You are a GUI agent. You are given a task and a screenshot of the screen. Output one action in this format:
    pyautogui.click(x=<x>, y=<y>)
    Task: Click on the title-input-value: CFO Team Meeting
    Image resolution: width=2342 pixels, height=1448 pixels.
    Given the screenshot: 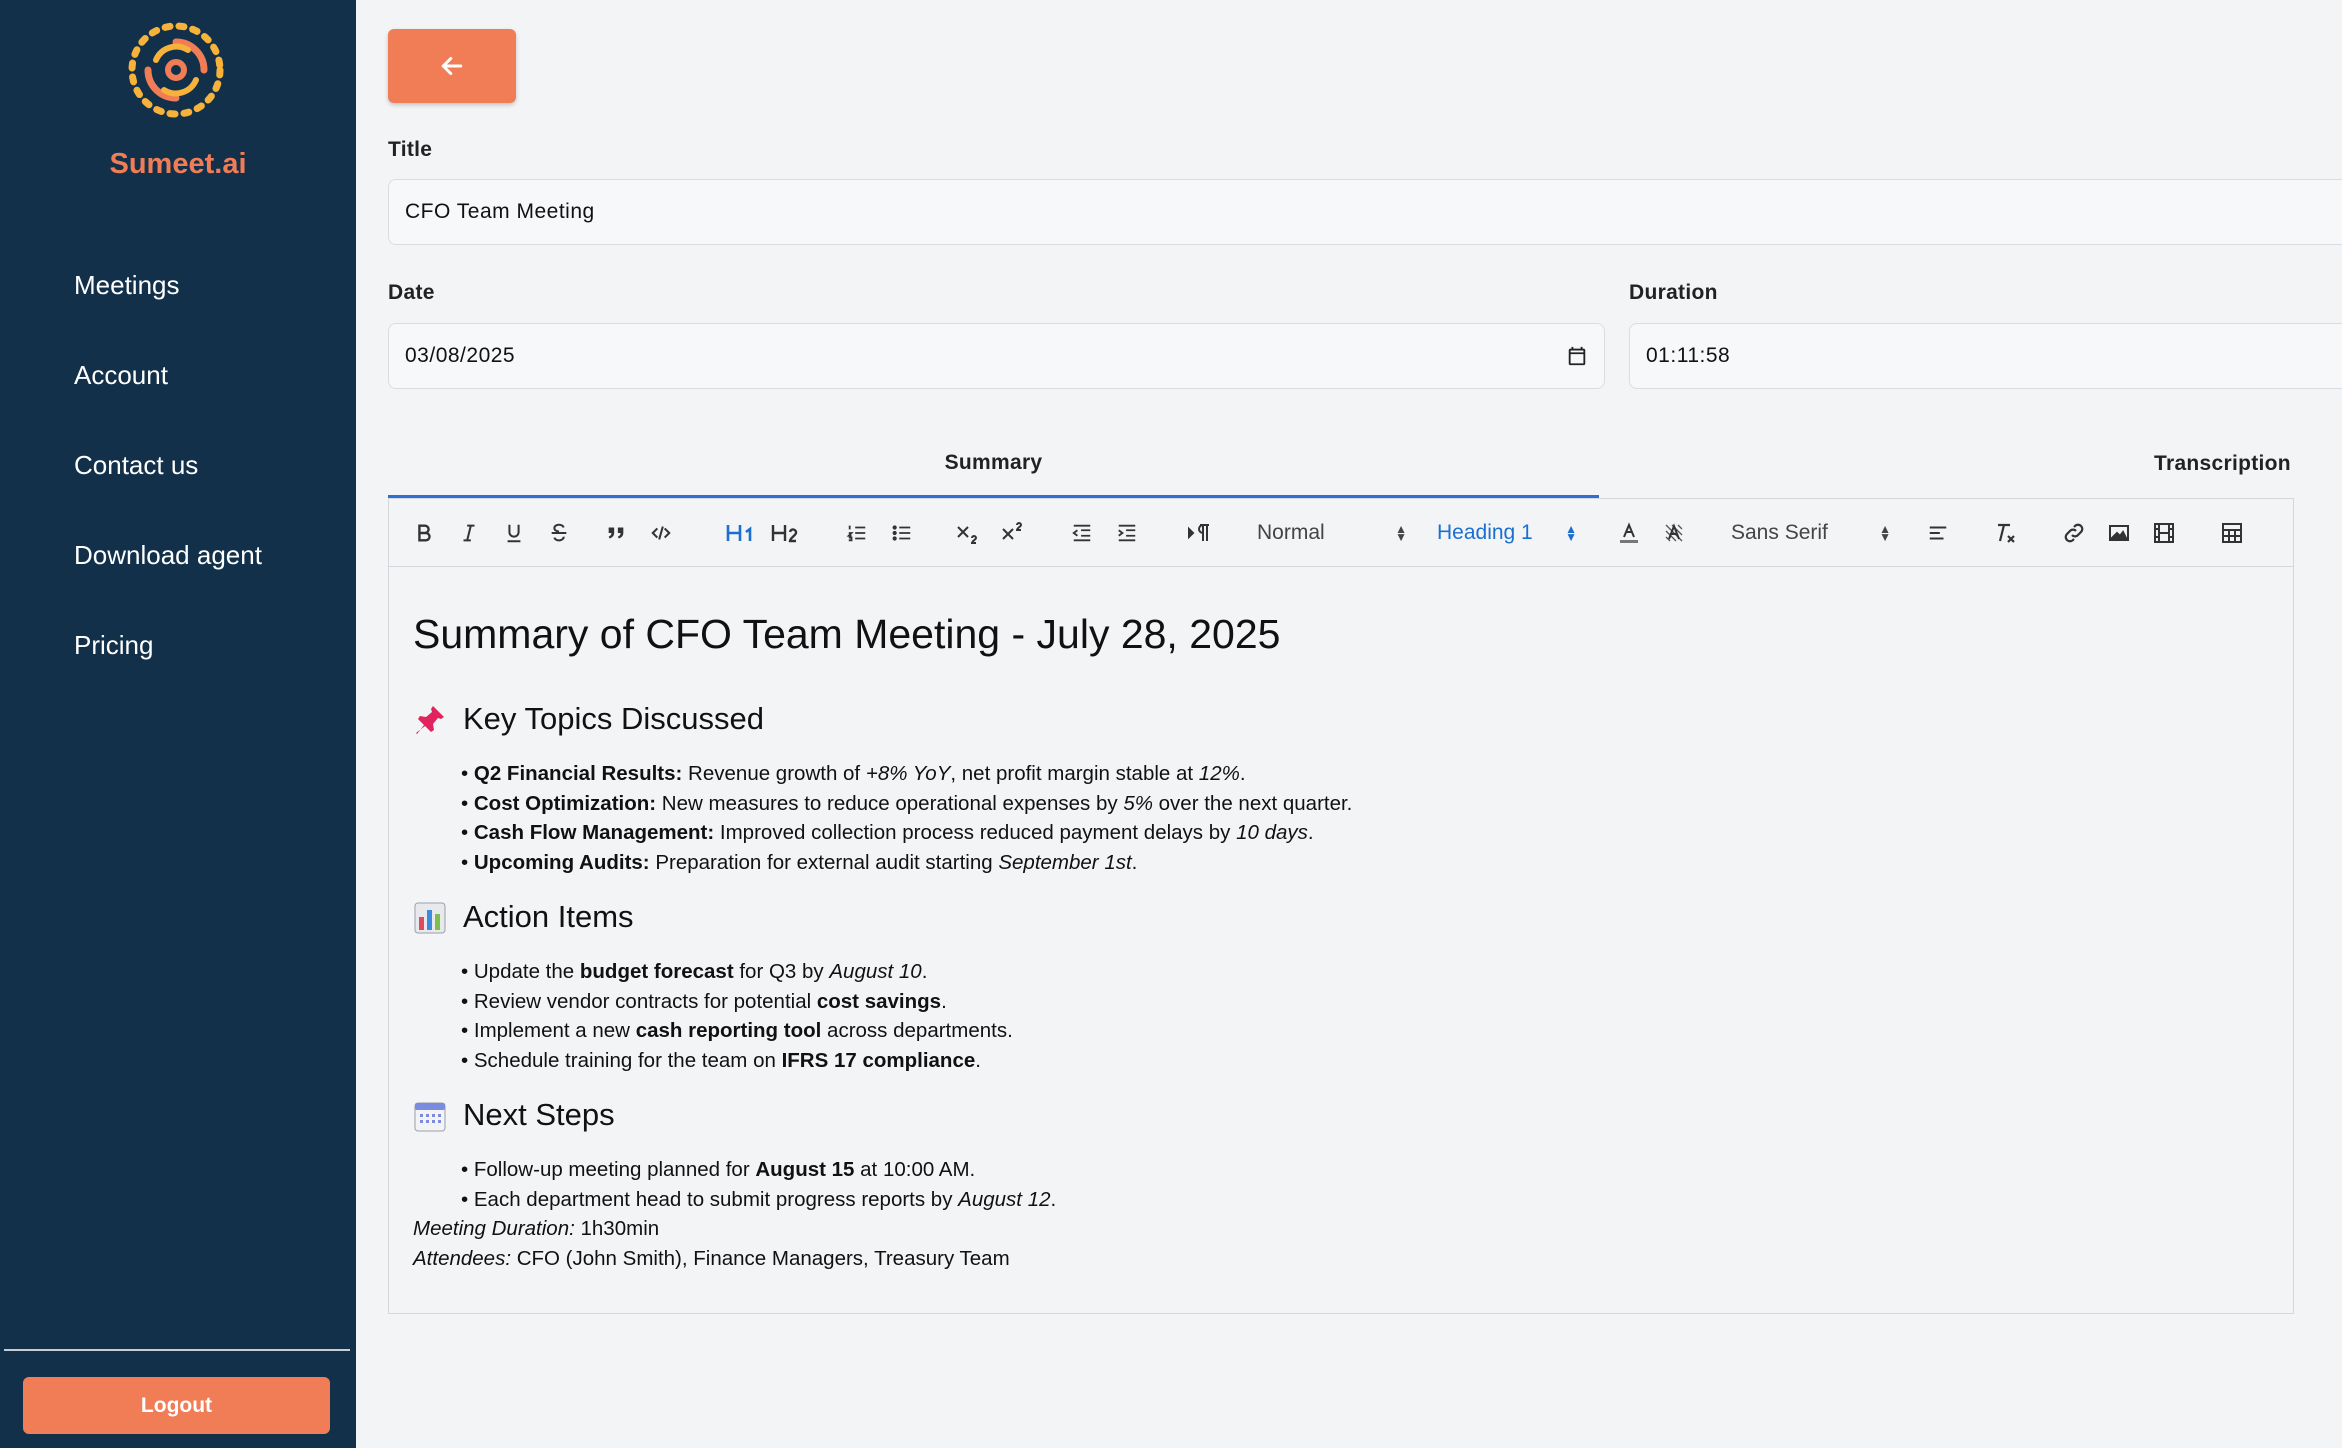 What is the action you would take?
    pyautogui.click(x=500, y=211)
    